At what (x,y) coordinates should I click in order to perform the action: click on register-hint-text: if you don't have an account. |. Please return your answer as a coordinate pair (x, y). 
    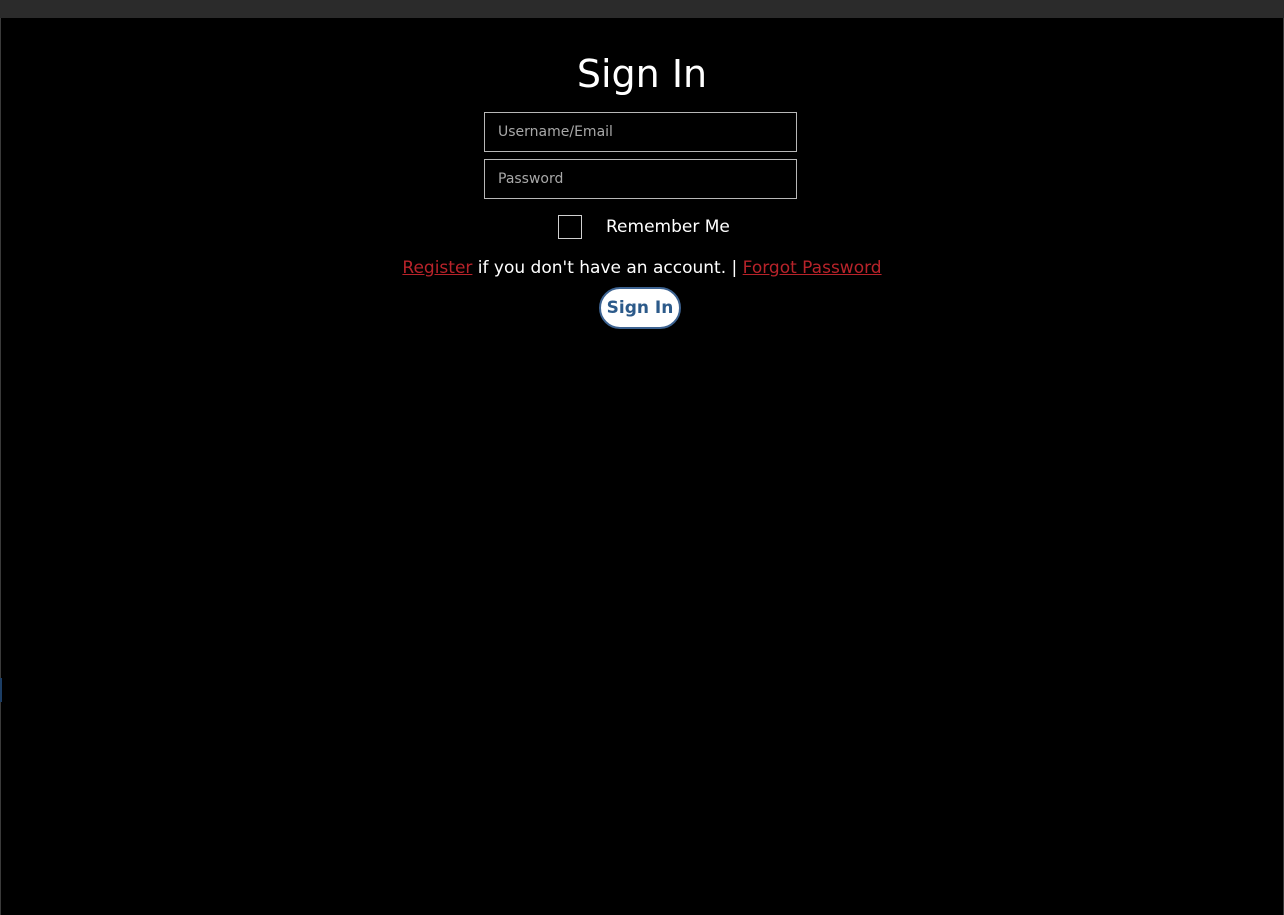
    Looking at the image, I should click on (607, 268).